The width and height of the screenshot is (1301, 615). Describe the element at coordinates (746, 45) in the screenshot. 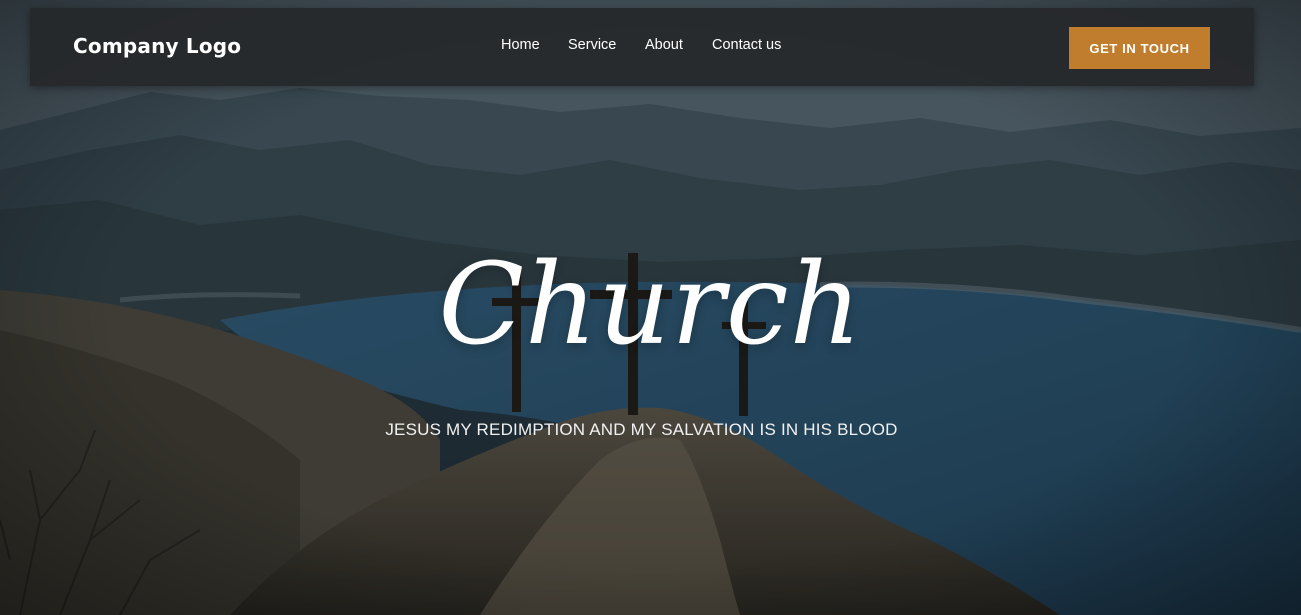

I see `nav-link-contact: Contact us` at that location.